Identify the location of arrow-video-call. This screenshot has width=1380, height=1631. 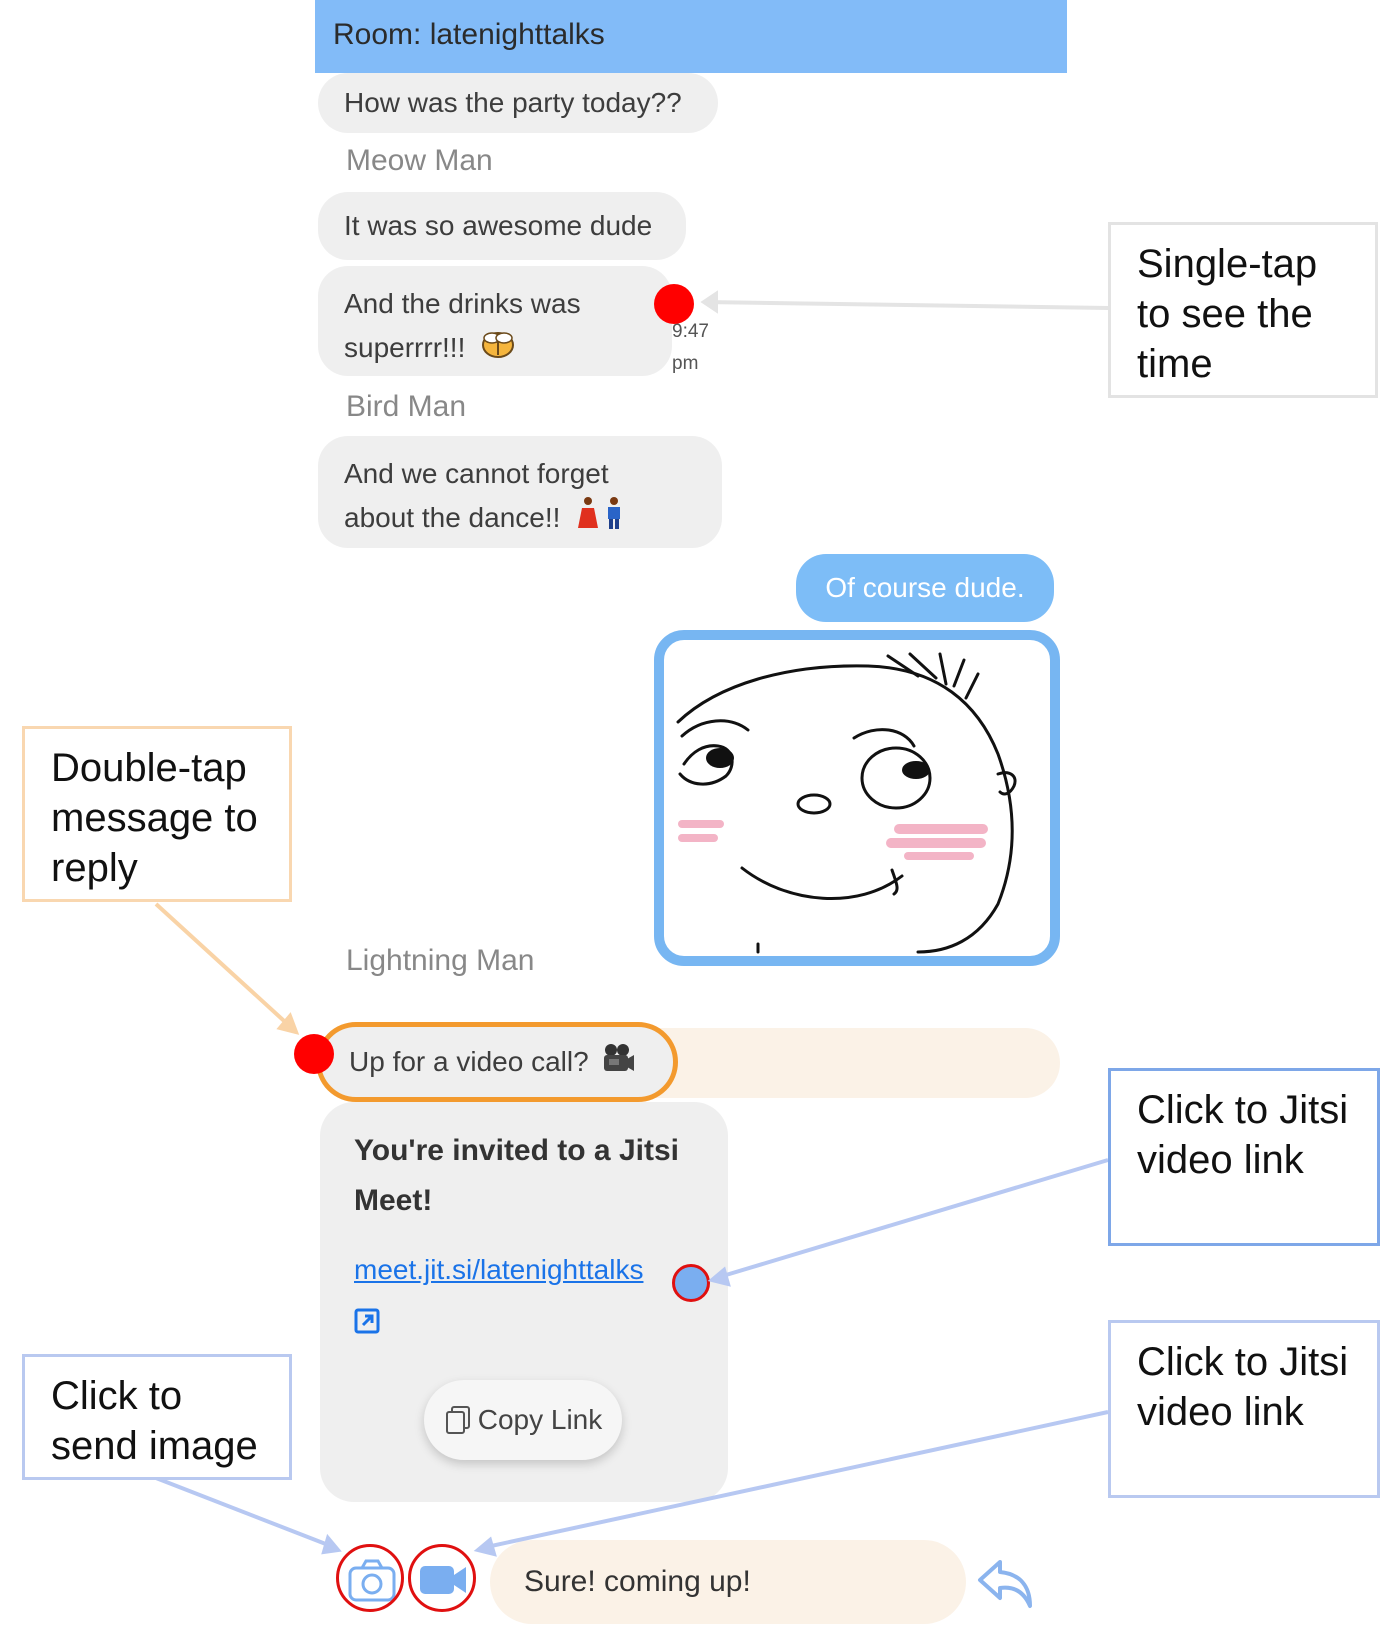
(795, 1480).